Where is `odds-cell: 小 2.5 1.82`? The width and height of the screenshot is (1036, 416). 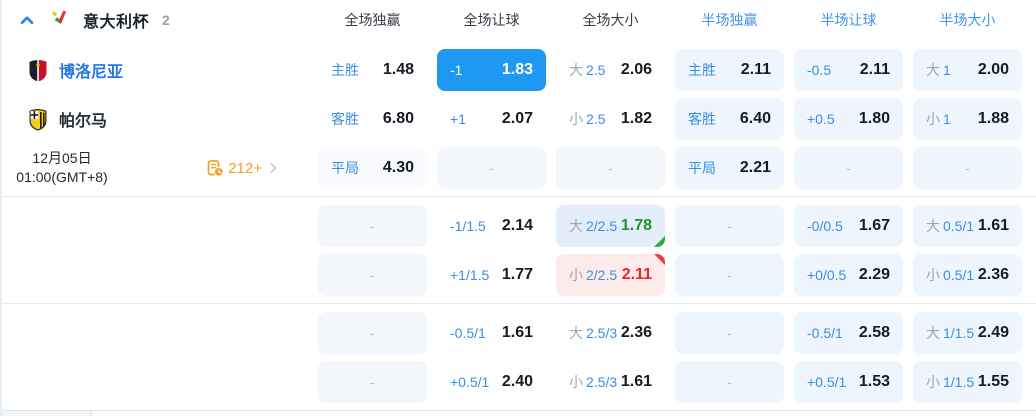
odds-cell: 小 2.5 1.82 is located at coordinates (610, 119).